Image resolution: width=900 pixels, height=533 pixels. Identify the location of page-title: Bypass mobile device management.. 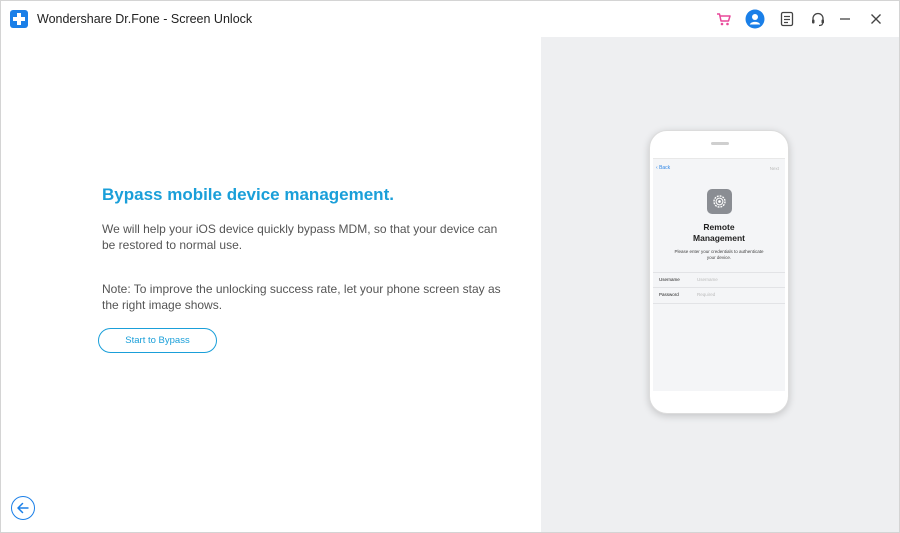
(248, 194).